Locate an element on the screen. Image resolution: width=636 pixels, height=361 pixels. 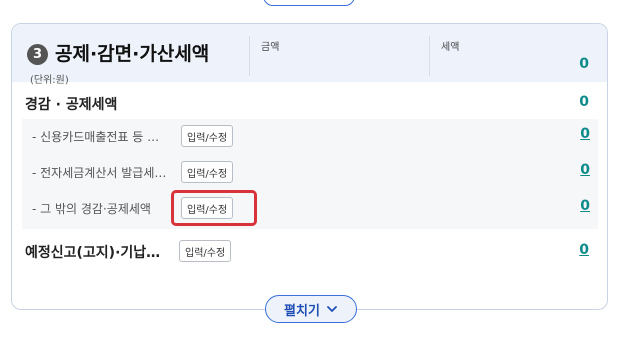
card-sales-value: 0 is located at coordinates (585, 134).